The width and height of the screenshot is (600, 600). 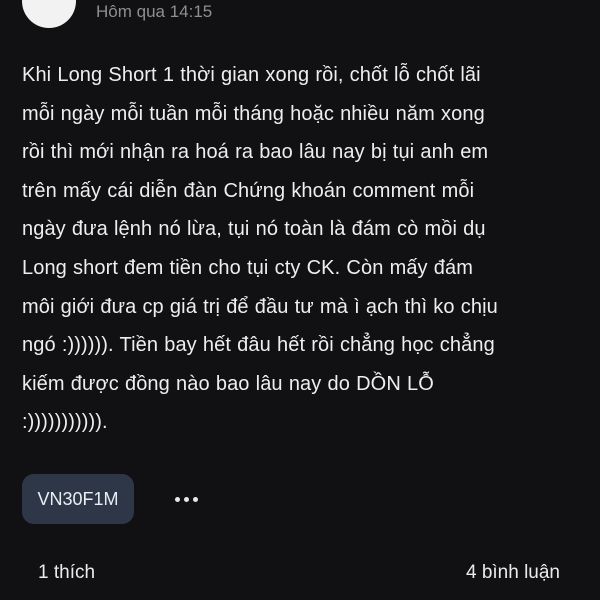 I want to click on tag-chip-vn30f1m: VN30F1M, so click(x=78, y=499).